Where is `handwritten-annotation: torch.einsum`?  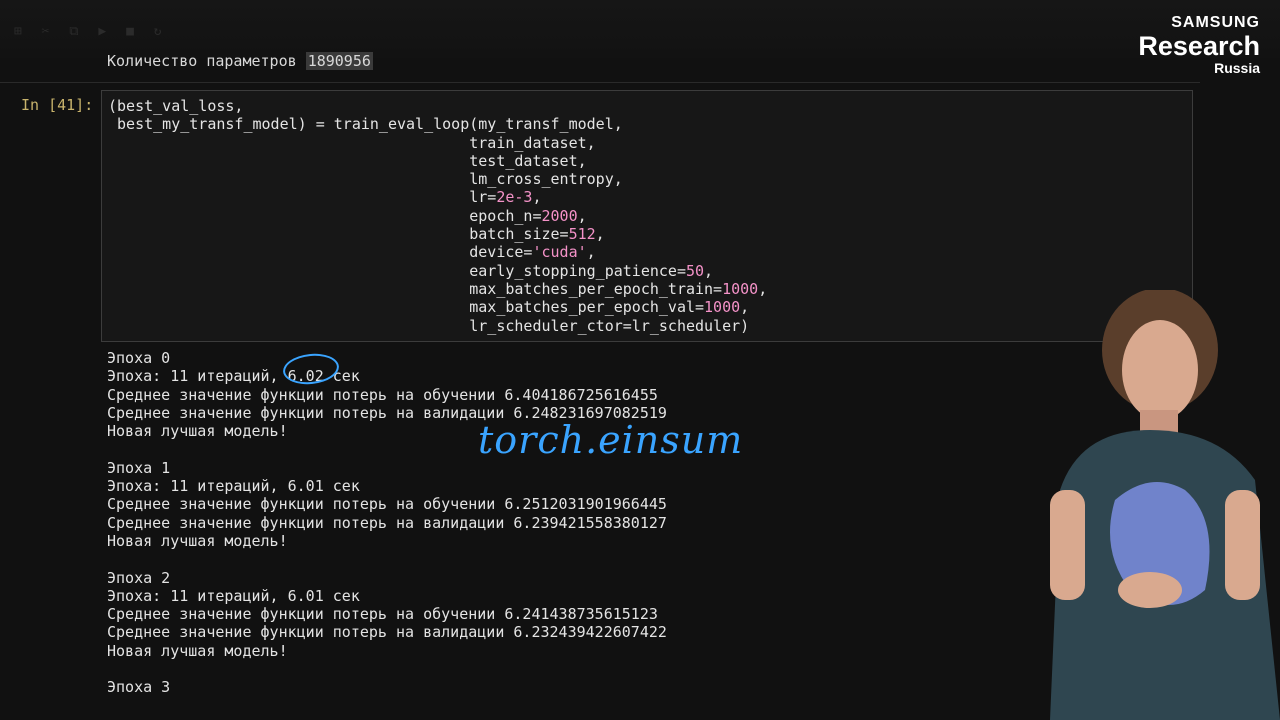
handwritten-annotation: torch.einsum is located at coordinates (611, 440).